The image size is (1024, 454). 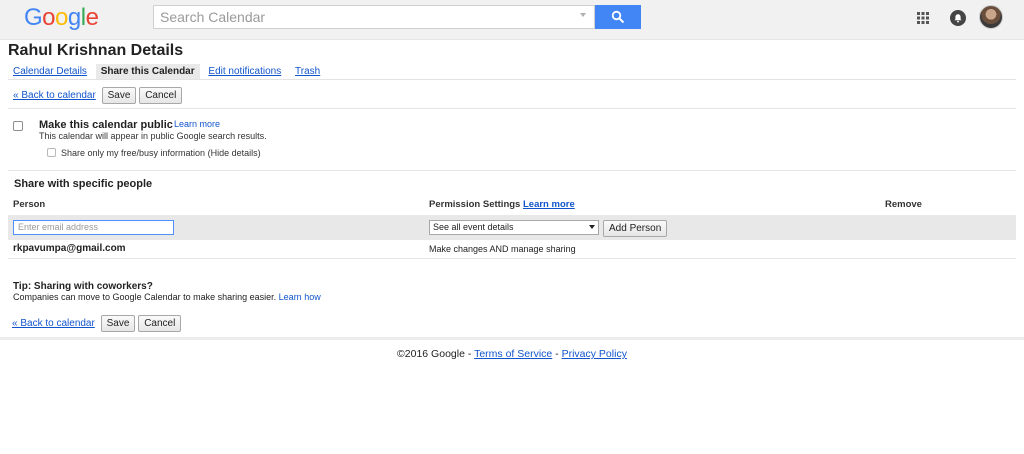 What do you see at coordinates (97, 323) in the screenshot?
I see `bottom-actions: « Back to calendar Save Cancel` at bounding box center [97, 323].